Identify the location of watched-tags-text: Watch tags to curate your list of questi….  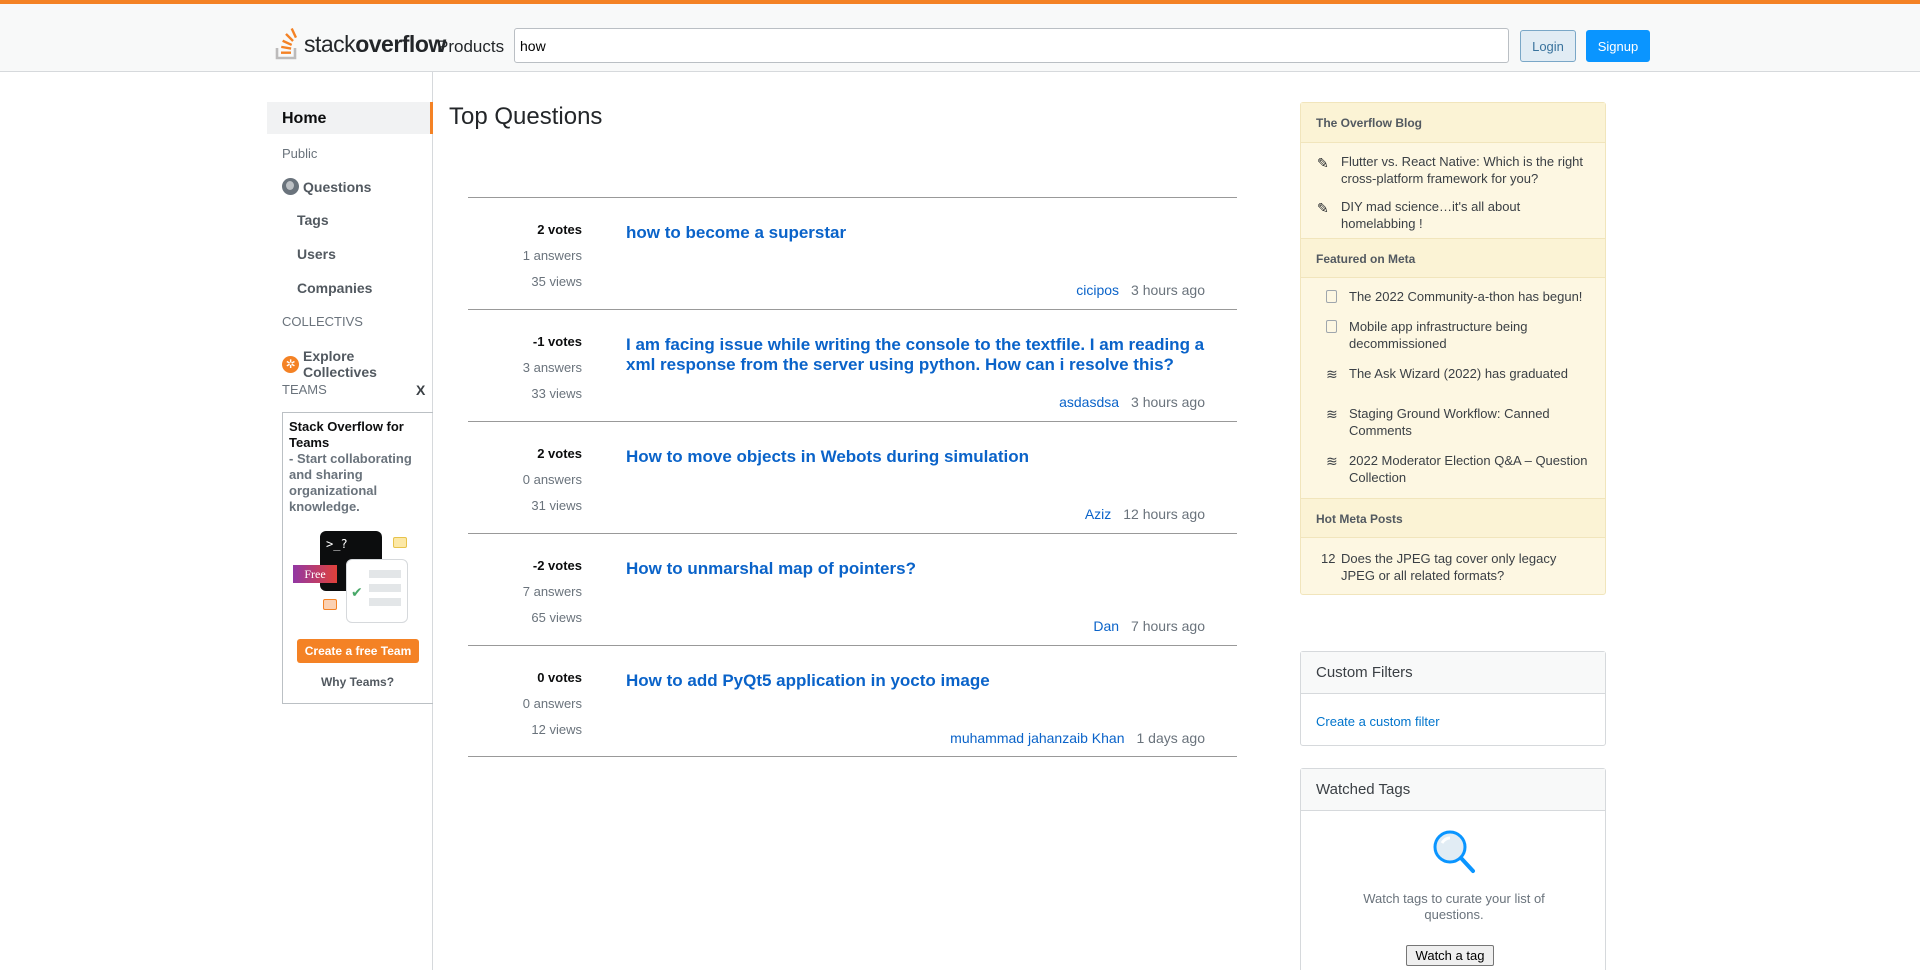
(1454, 906).